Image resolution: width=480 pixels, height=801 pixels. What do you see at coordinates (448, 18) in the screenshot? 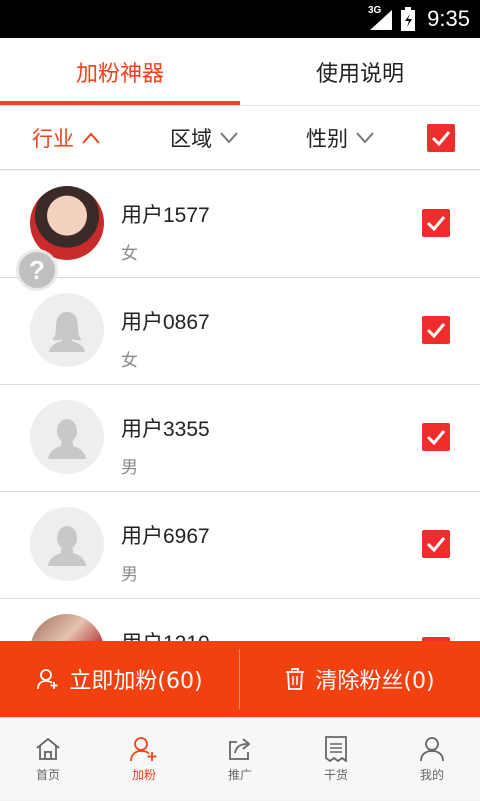
I see `status-time: 9:35` at bounding box center [448, 18].